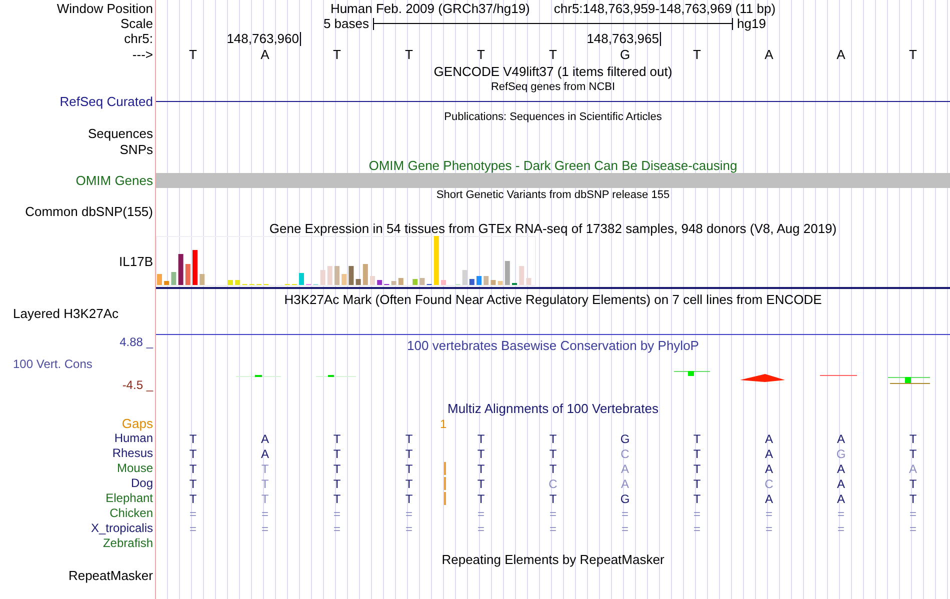  I want to click on species-label: Elephant, so click(130, 498).